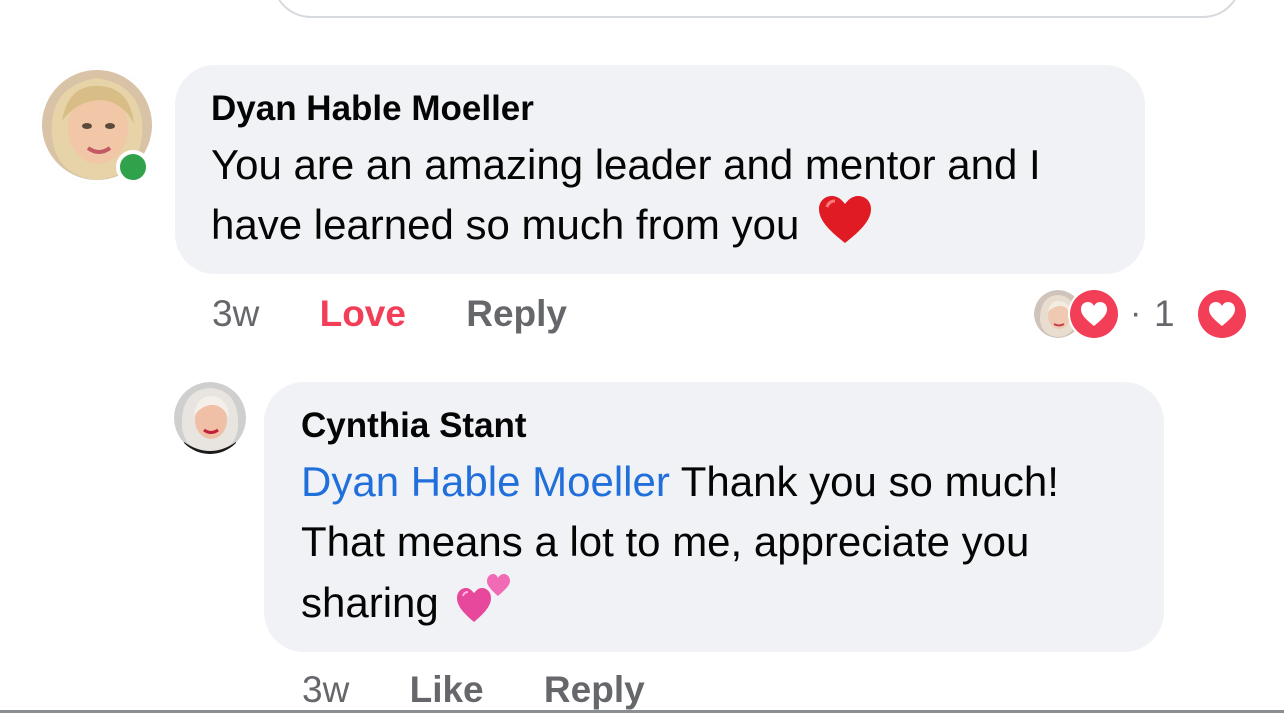 This screenshot has height=713, width=1284. I want to click on avatar, so click(210, 418).